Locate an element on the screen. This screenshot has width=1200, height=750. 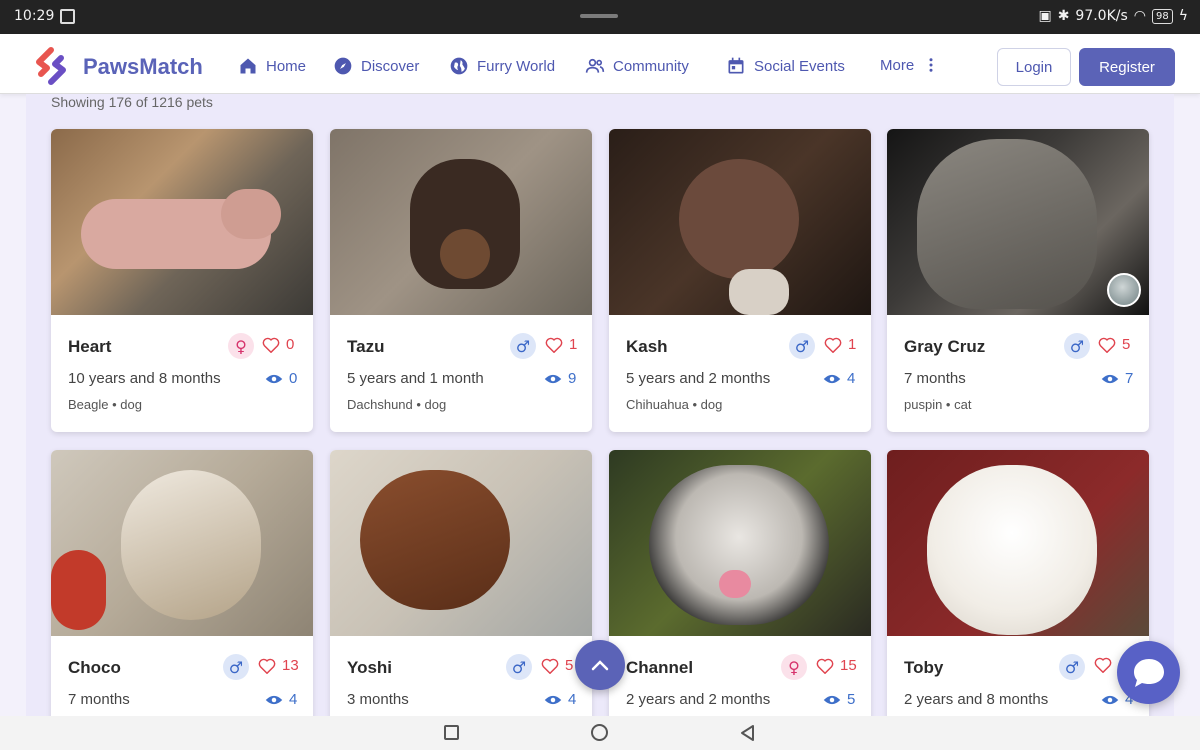
likes: 13 is located at coordinates (278, 665).